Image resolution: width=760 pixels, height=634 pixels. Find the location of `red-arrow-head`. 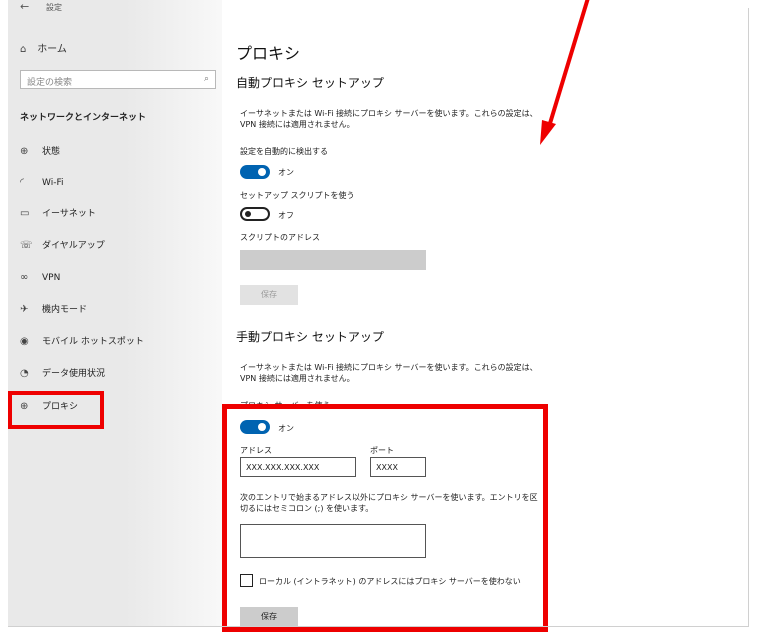

red-arrow-head is located at coordinates (548, 132).